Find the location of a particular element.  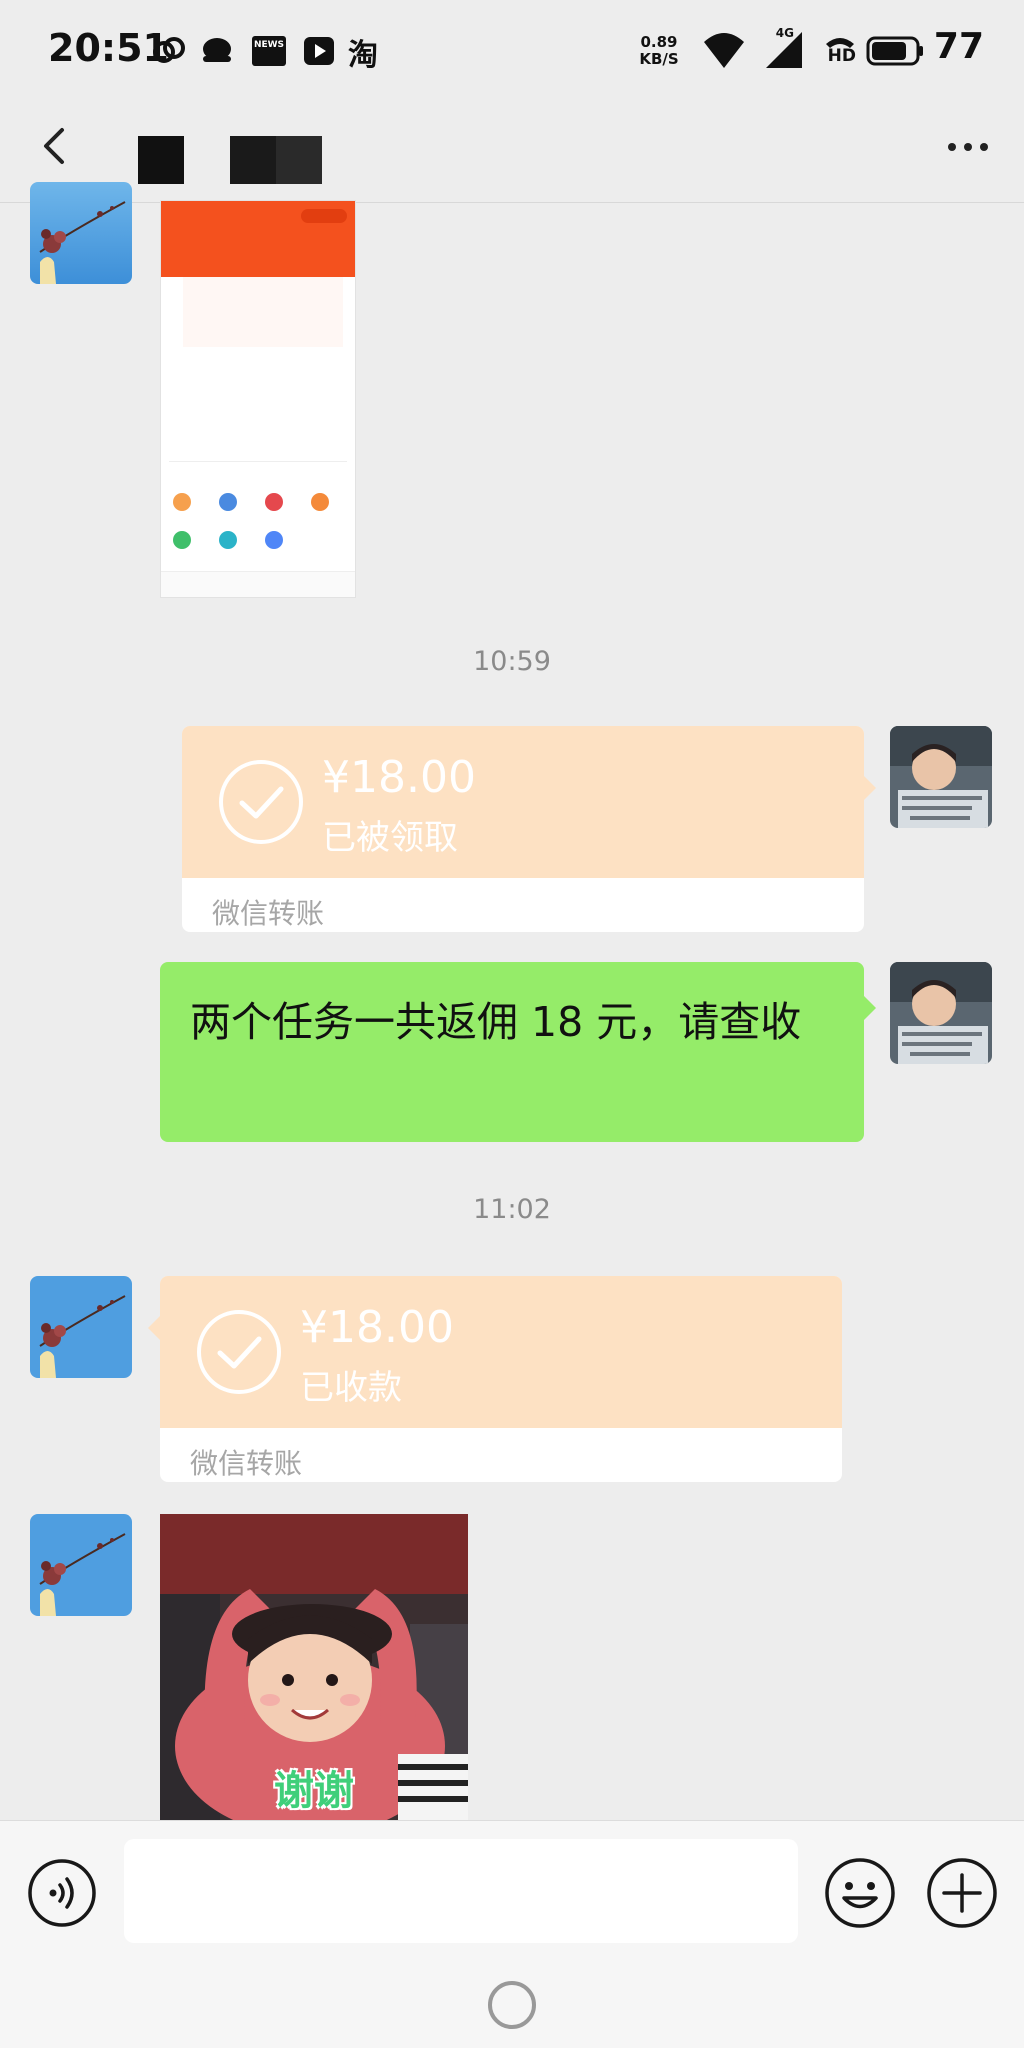

home-button is located at coordinates (512, 2005).